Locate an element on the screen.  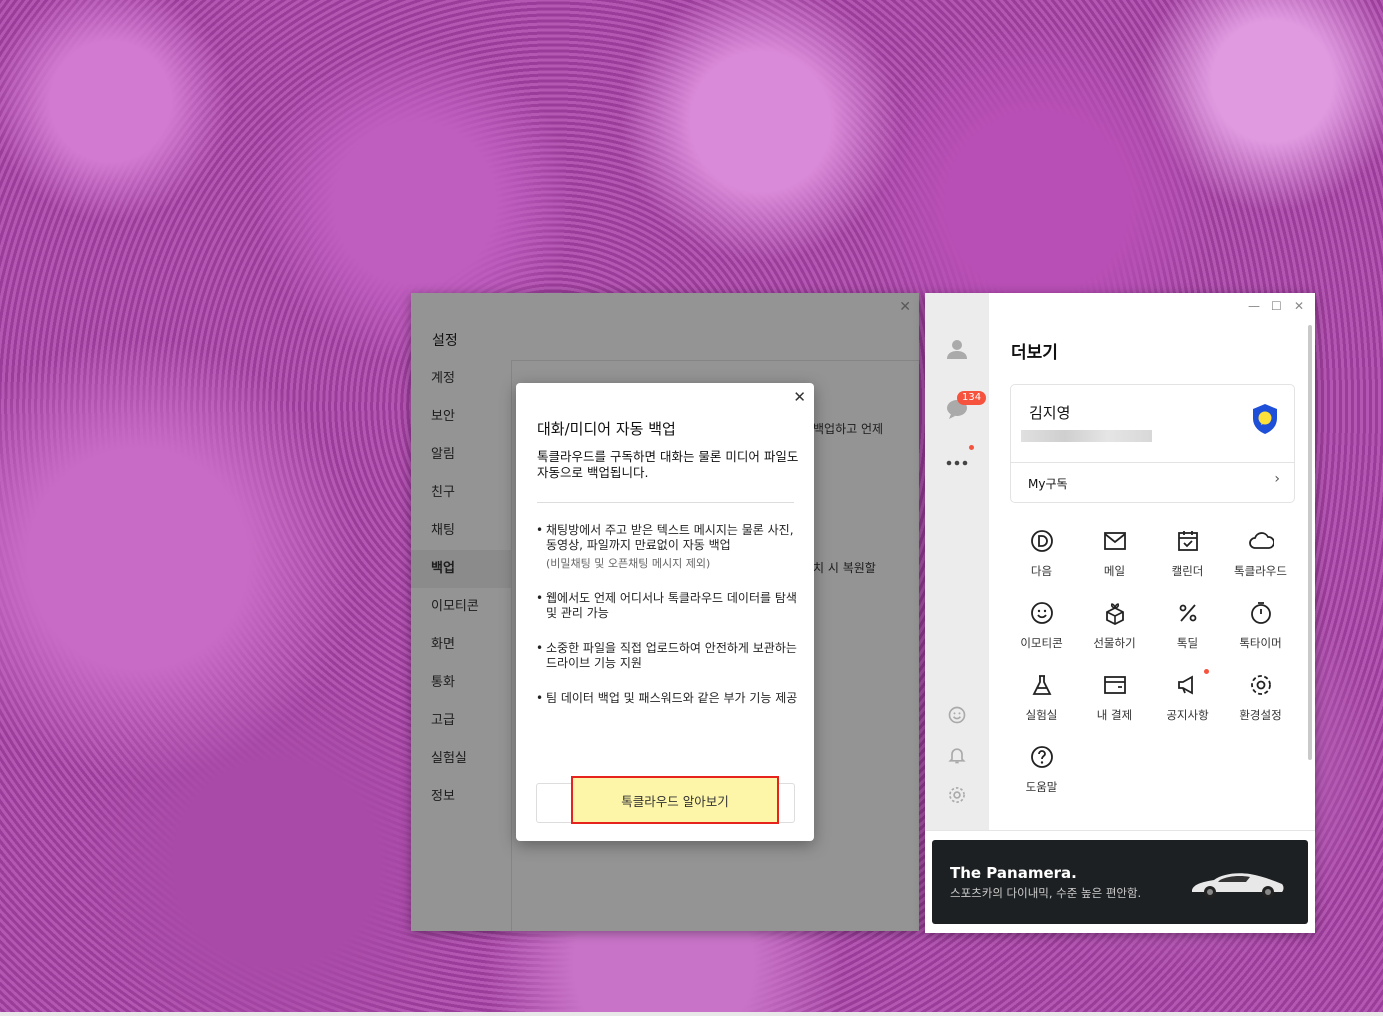
ad-banner: The Panamera. 스포츠카의 다이내믹, 수준 높은 편안함. is located at coordinates (1120, 882).